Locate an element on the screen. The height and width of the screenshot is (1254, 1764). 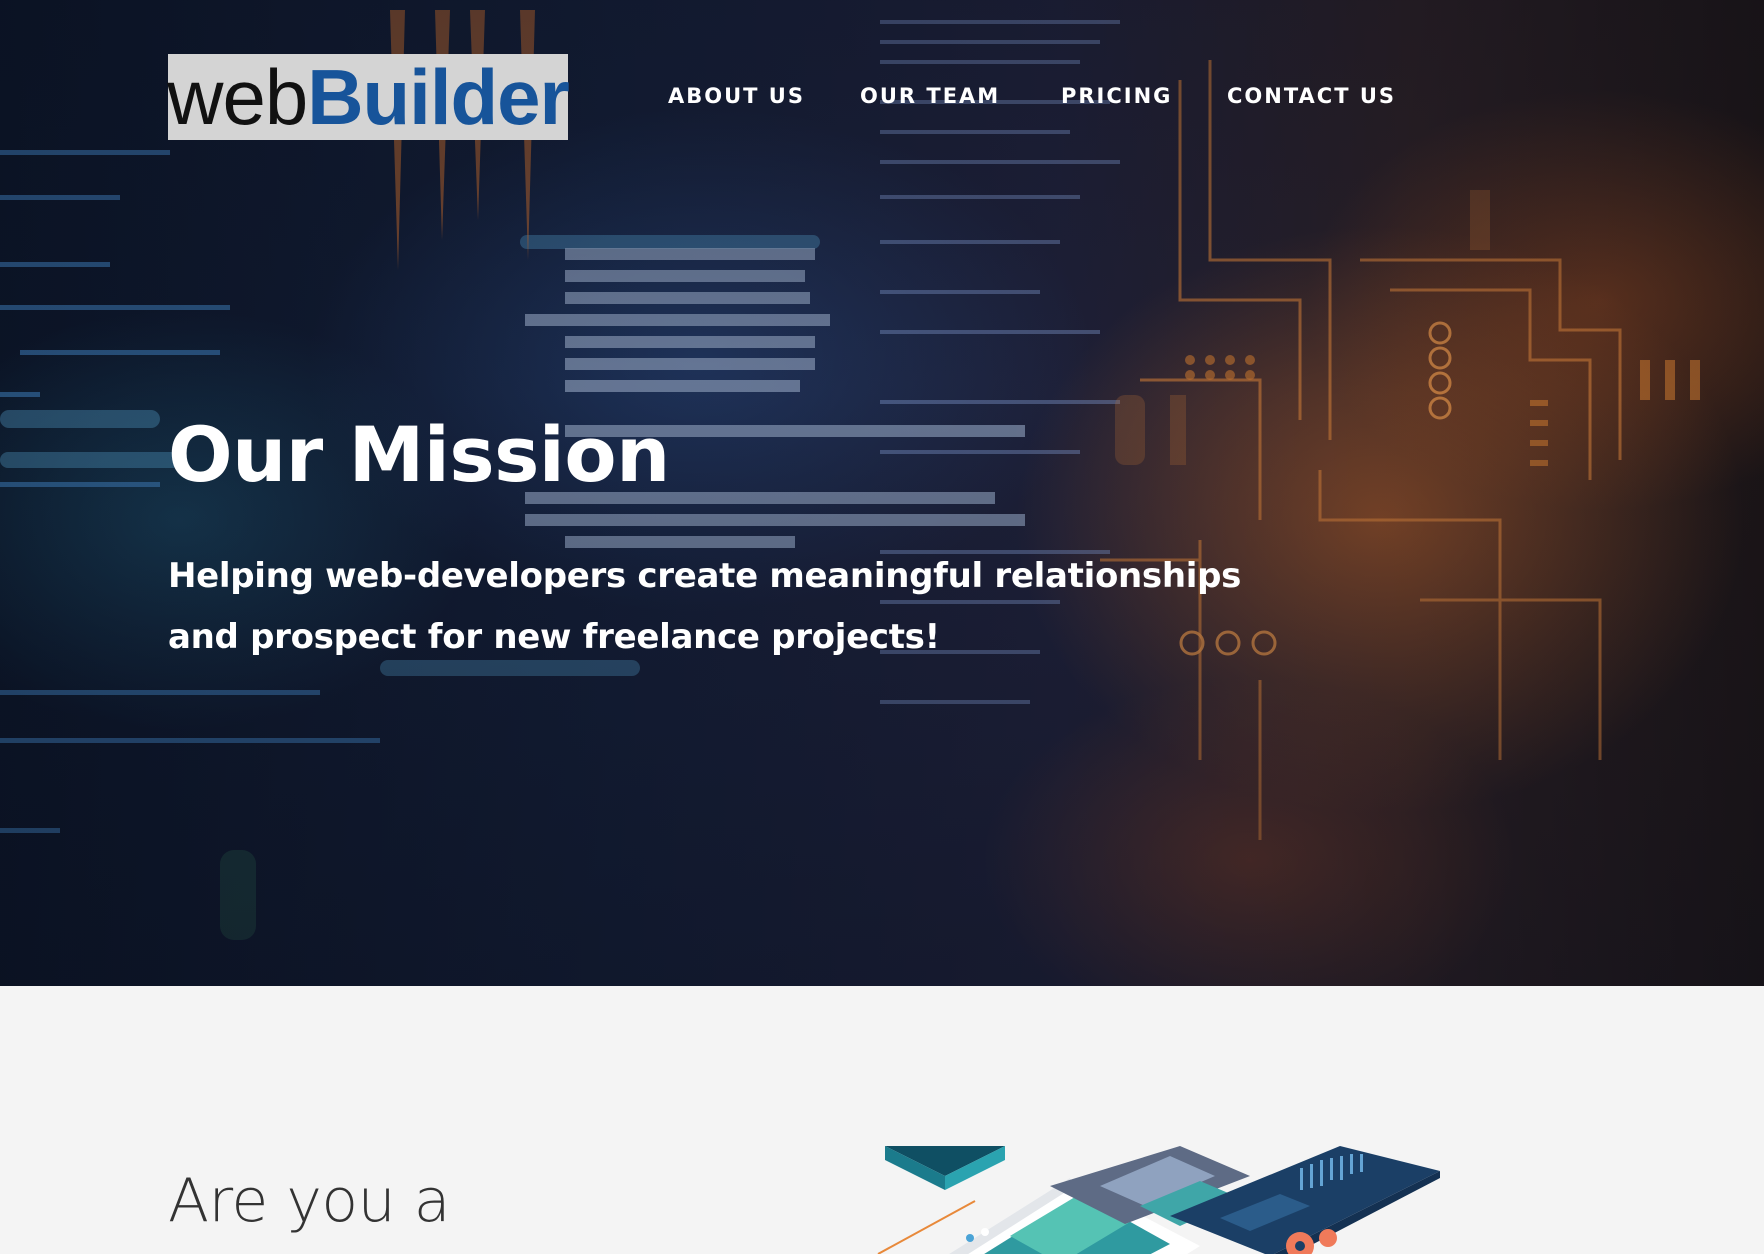
nav-contact-us: CONTACT US is located at coordinates (1311, 96).